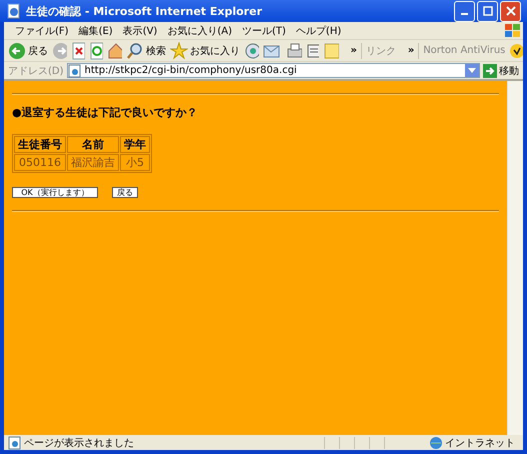 This screenshot has height=454, width=527. What do you see at coordinates (513, 30) in the screenshot?
I see `windows-logo-icon` at bounding box center [513, 30].